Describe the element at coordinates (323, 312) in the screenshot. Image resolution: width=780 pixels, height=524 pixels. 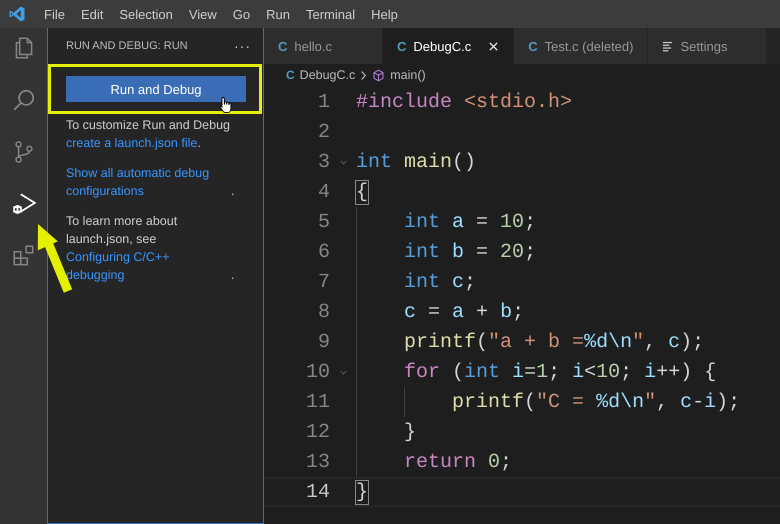
I see `line-number: 8` at that location.